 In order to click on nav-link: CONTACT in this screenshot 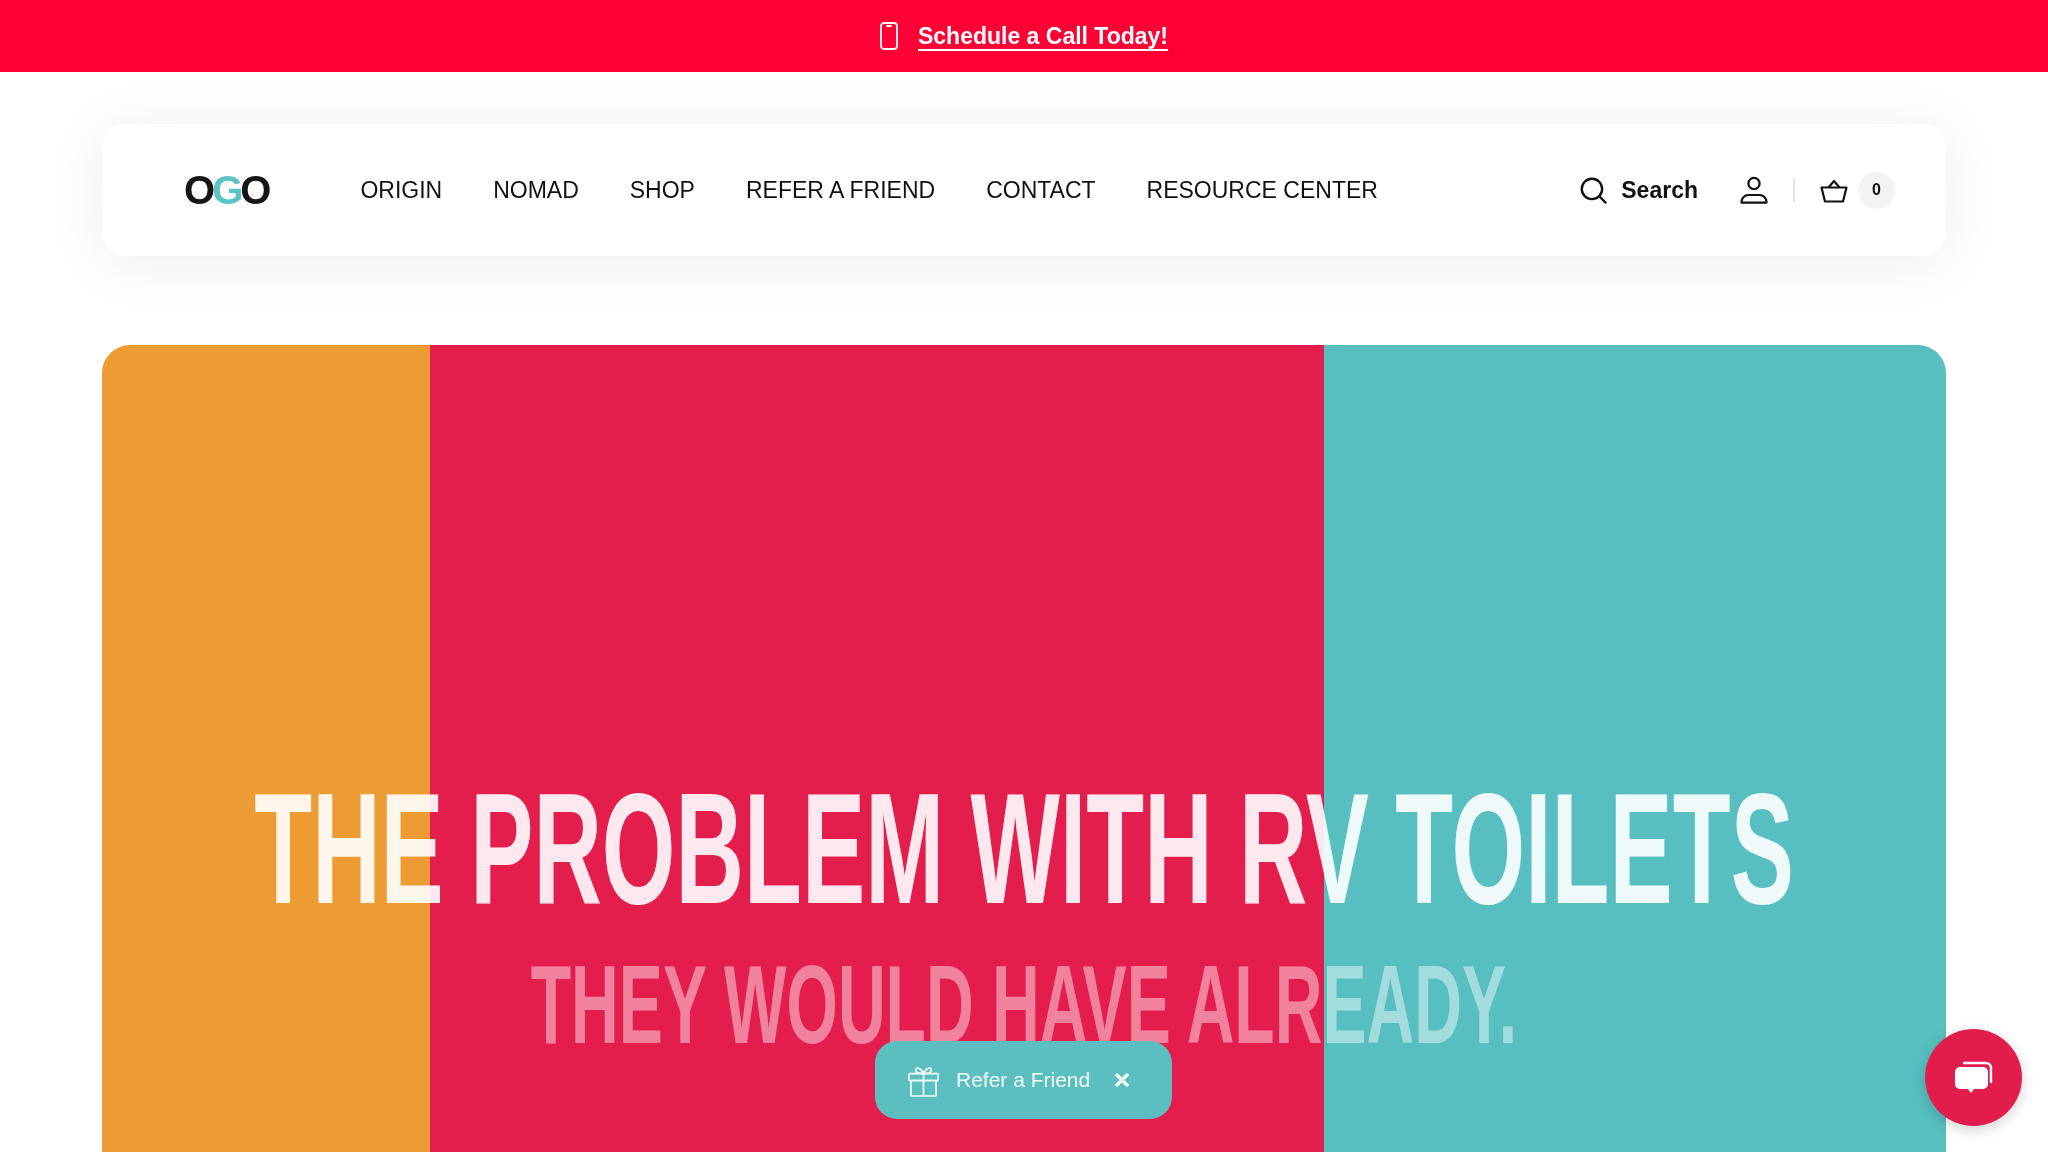, I will do `click(1041, 190)`.